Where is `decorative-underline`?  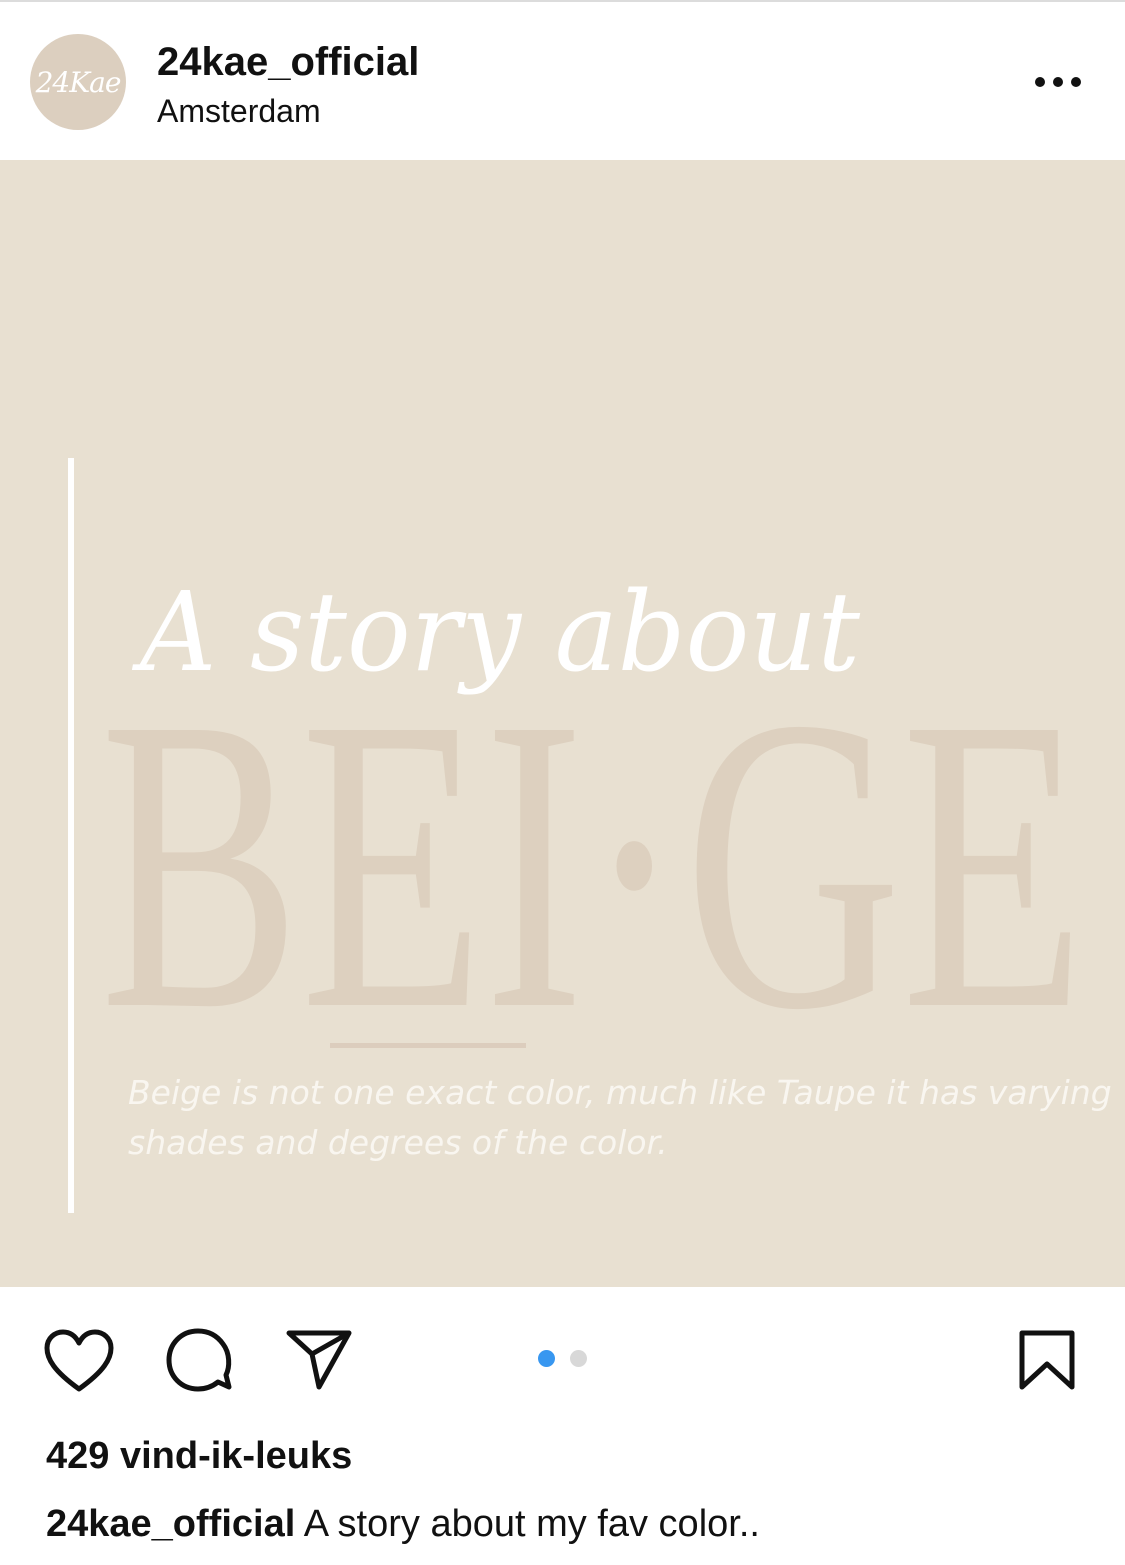
decorative-underline is located at coordinates (428, 1045).